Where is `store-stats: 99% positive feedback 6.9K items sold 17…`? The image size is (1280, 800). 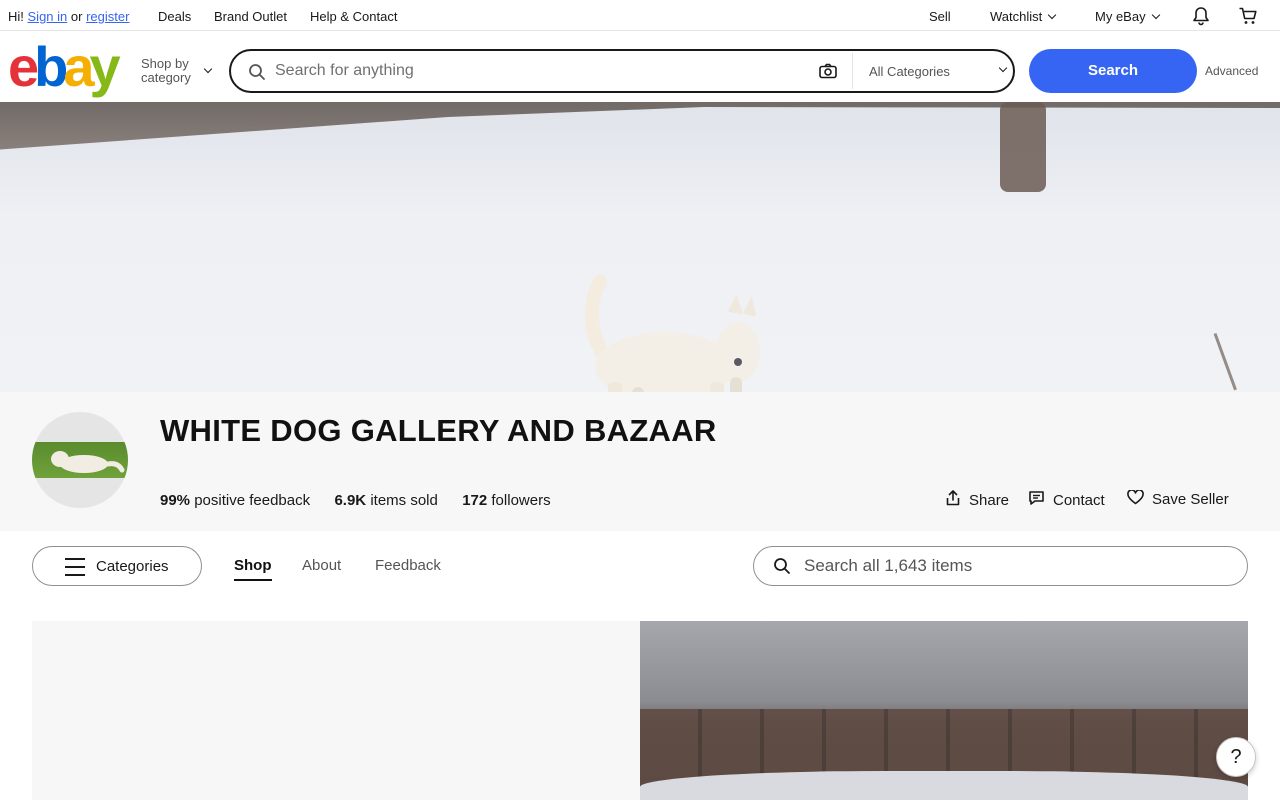
store-stats: 99% positive feedback 6.9K items sold 17… is located at coordinates (355, 500).